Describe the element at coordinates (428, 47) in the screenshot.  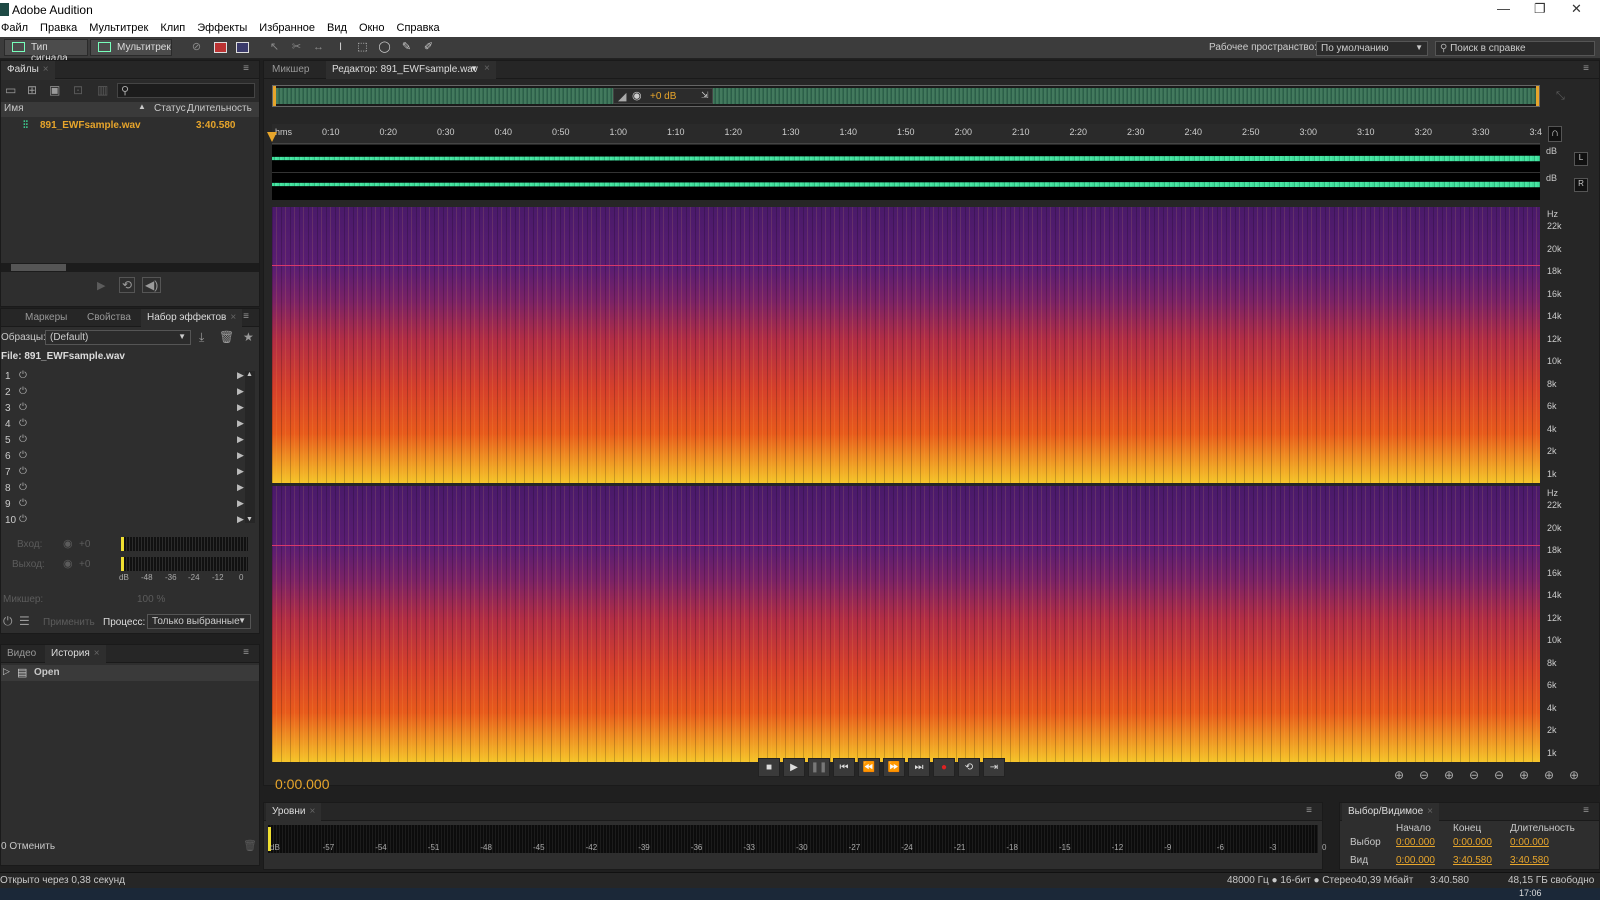
I see `spot-healing-tool-icon: ✐` at that location.